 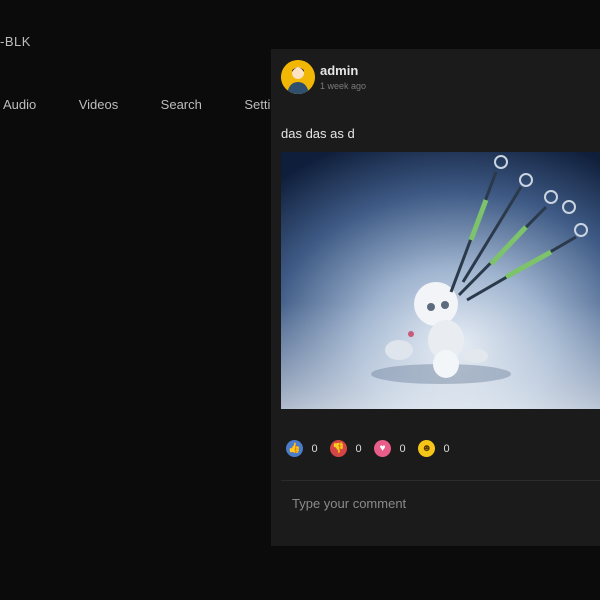 I want to click on nav-item-settings: Settings, so click(x=257, y=104).